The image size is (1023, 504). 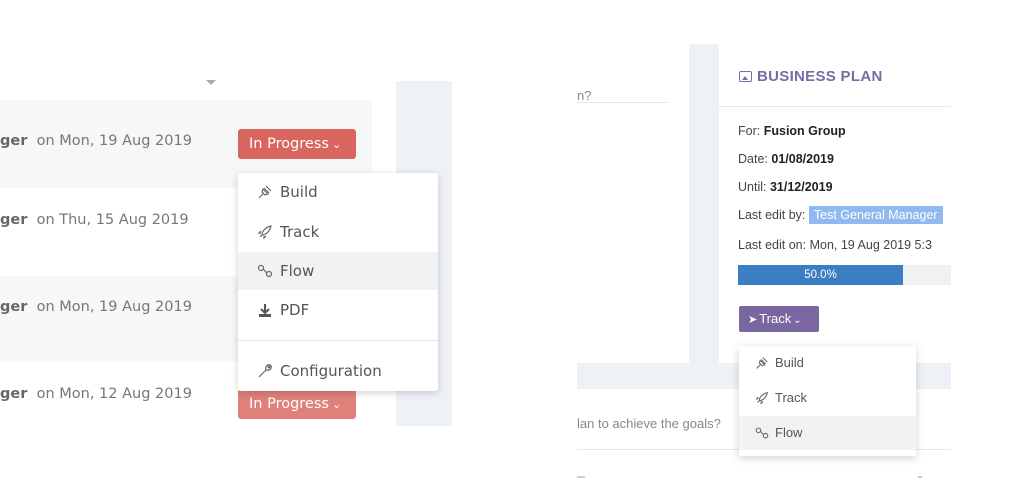 What do you see at coordinates (584, 95) in the screenshot?
I see `question-text: n?` at bounding box center [584, 95].